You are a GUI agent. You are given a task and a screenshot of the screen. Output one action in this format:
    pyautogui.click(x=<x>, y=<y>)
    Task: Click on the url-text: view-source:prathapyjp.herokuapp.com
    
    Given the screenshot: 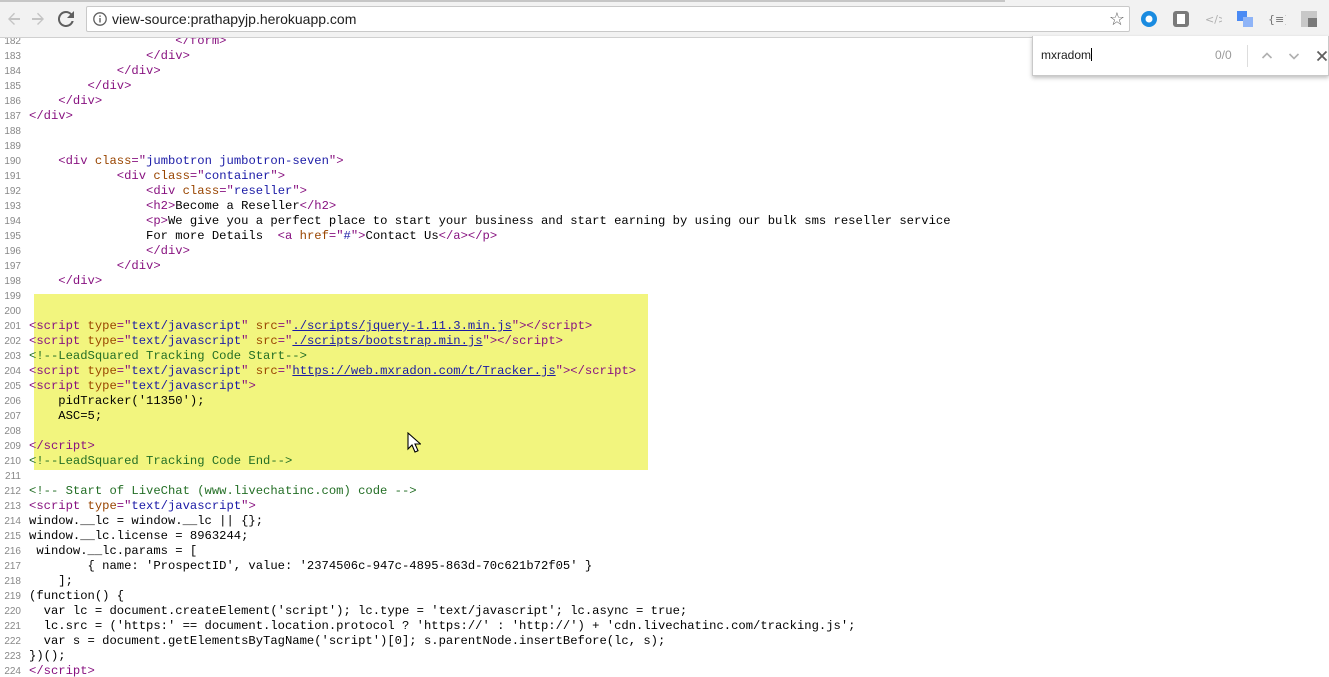 What is the action you would take?
    pyautogui.click(x=234, y=19)
    